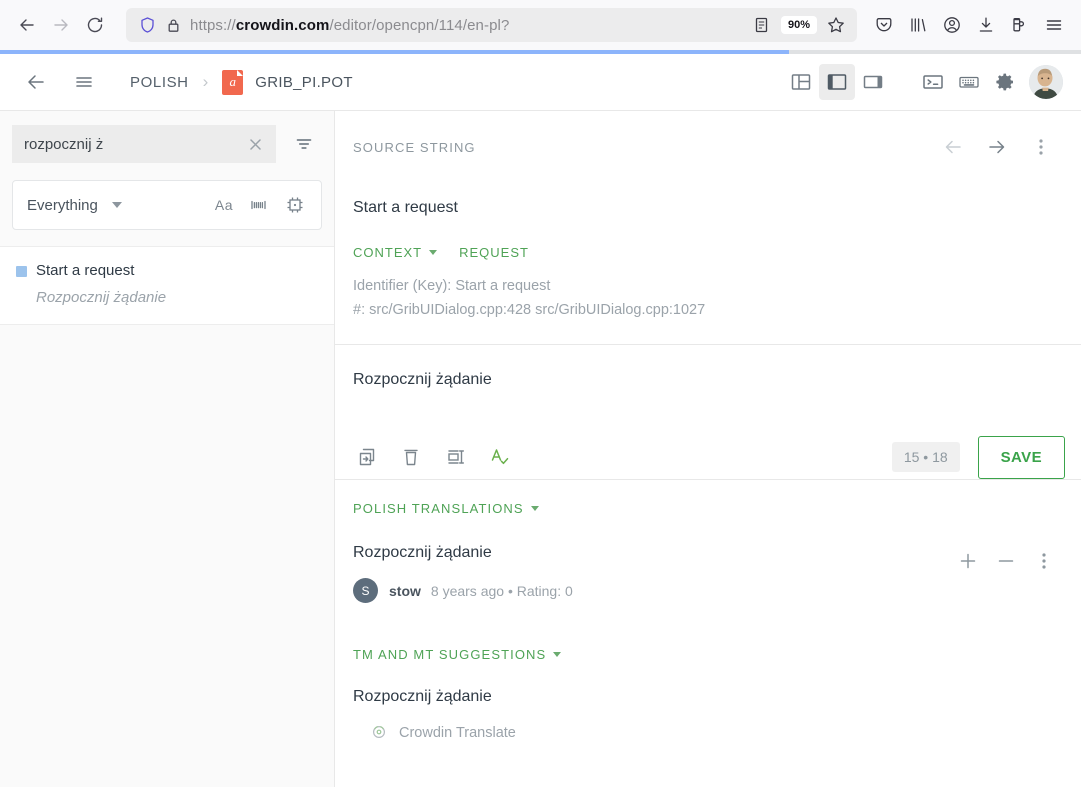 This screenshot has height=787, width=1081. Describe the element at coordinates (452, 286) in the screenshot. I see `context-identifier: Identifier (Key): Start a request` at that location.